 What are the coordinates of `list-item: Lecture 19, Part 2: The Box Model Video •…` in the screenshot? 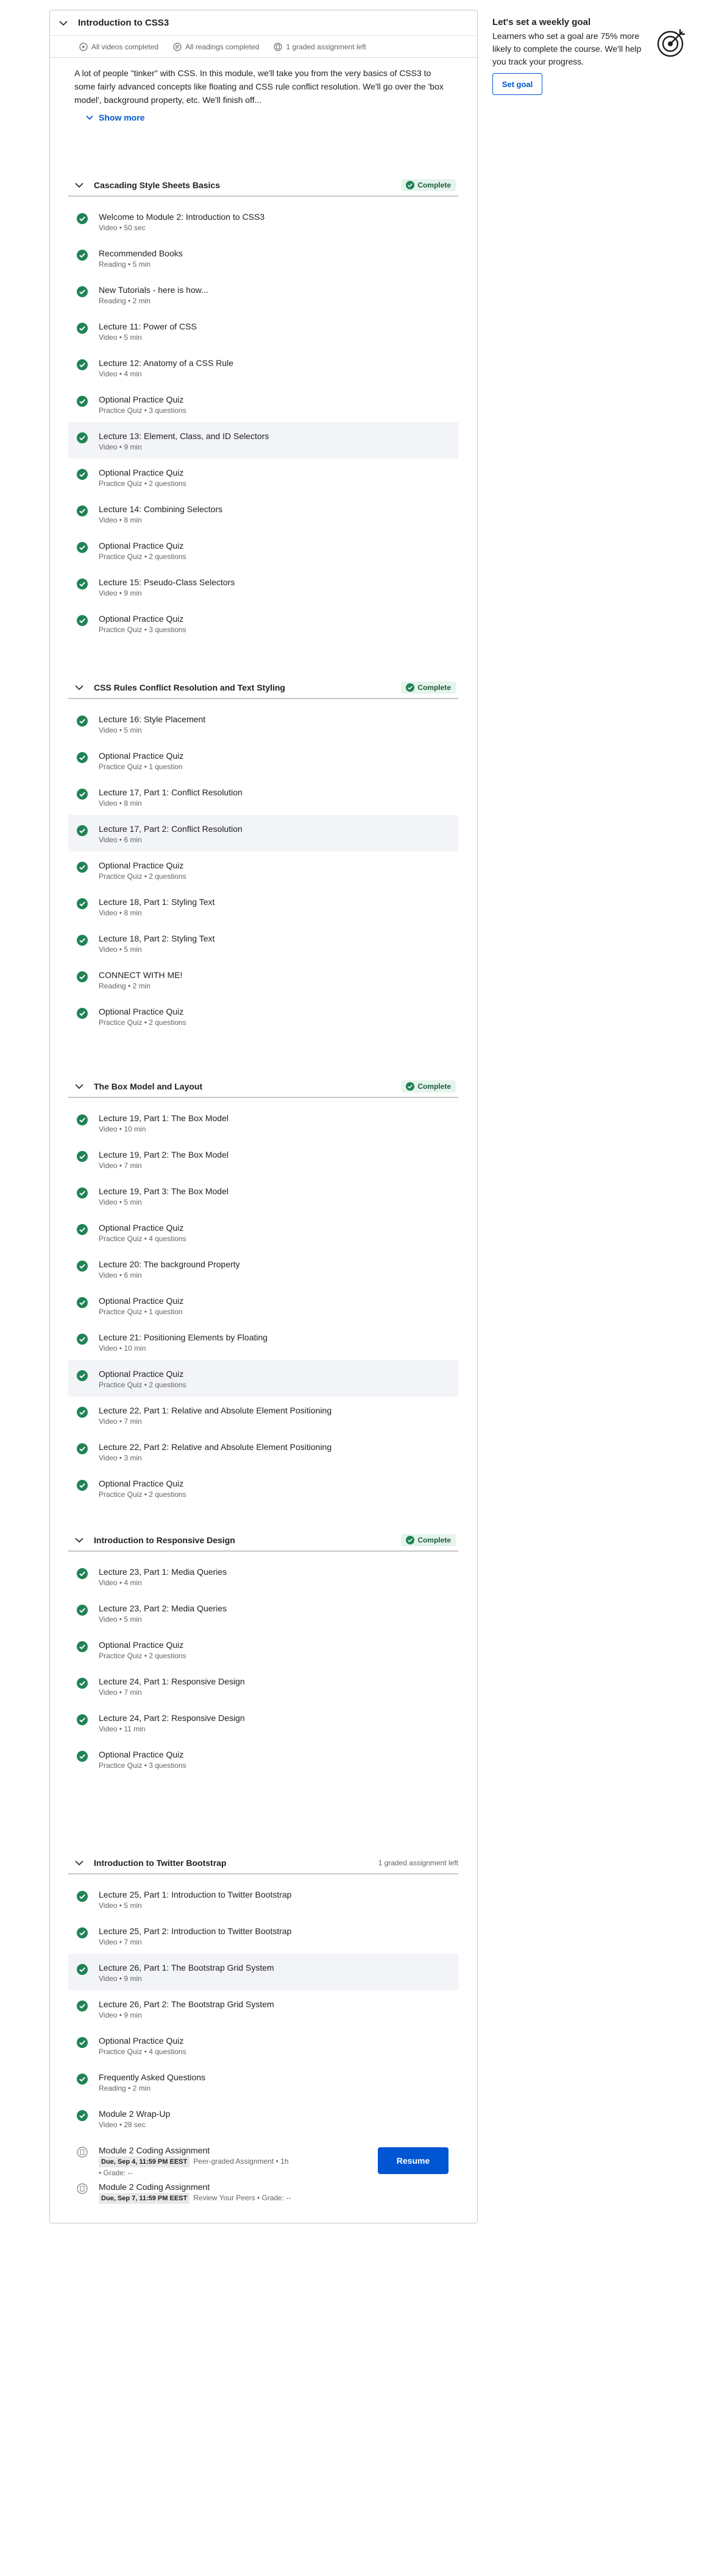 It's located at (263, 1159).